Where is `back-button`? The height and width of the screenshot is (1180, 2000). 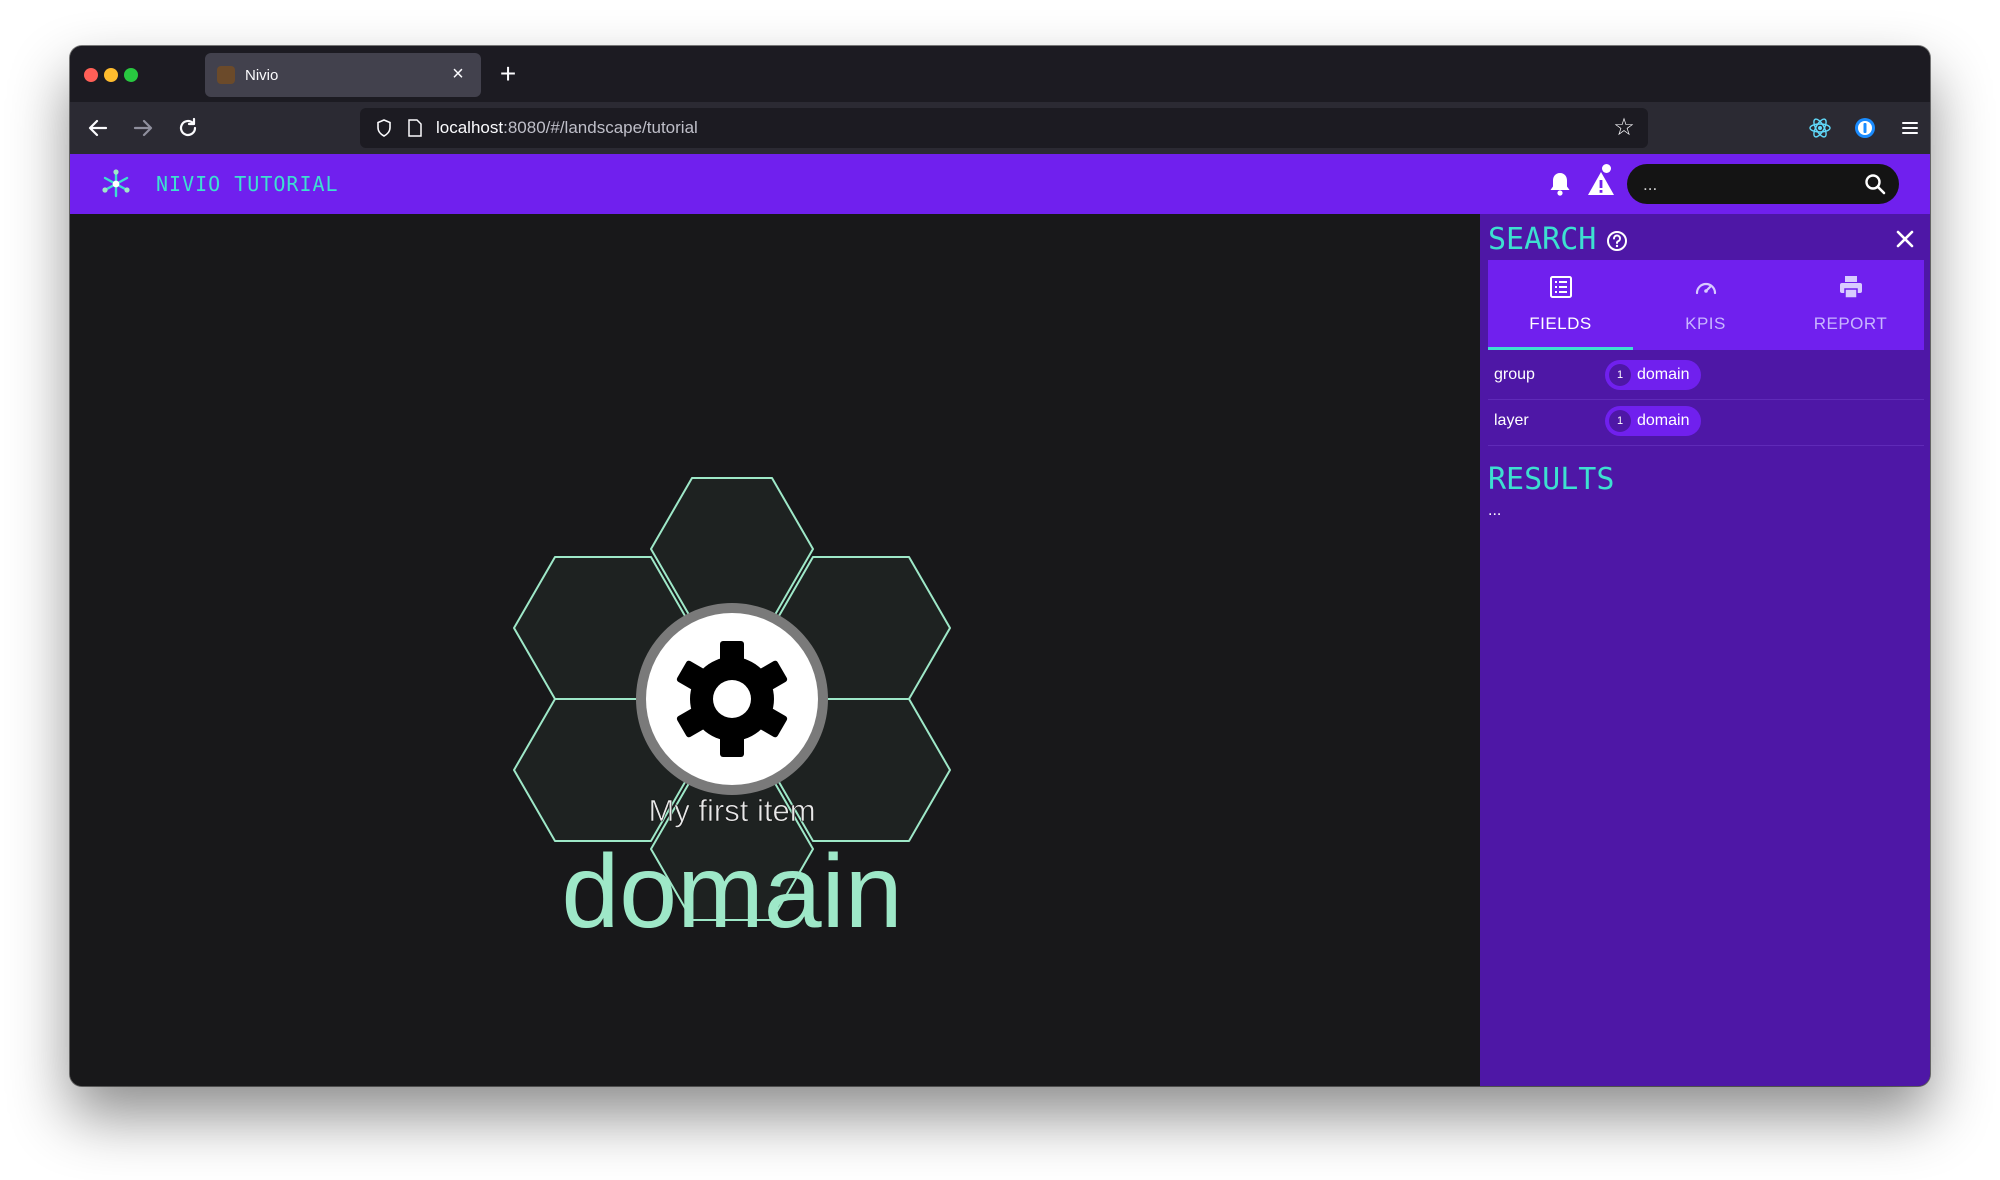 back-button is located at coordinates (98, 128).